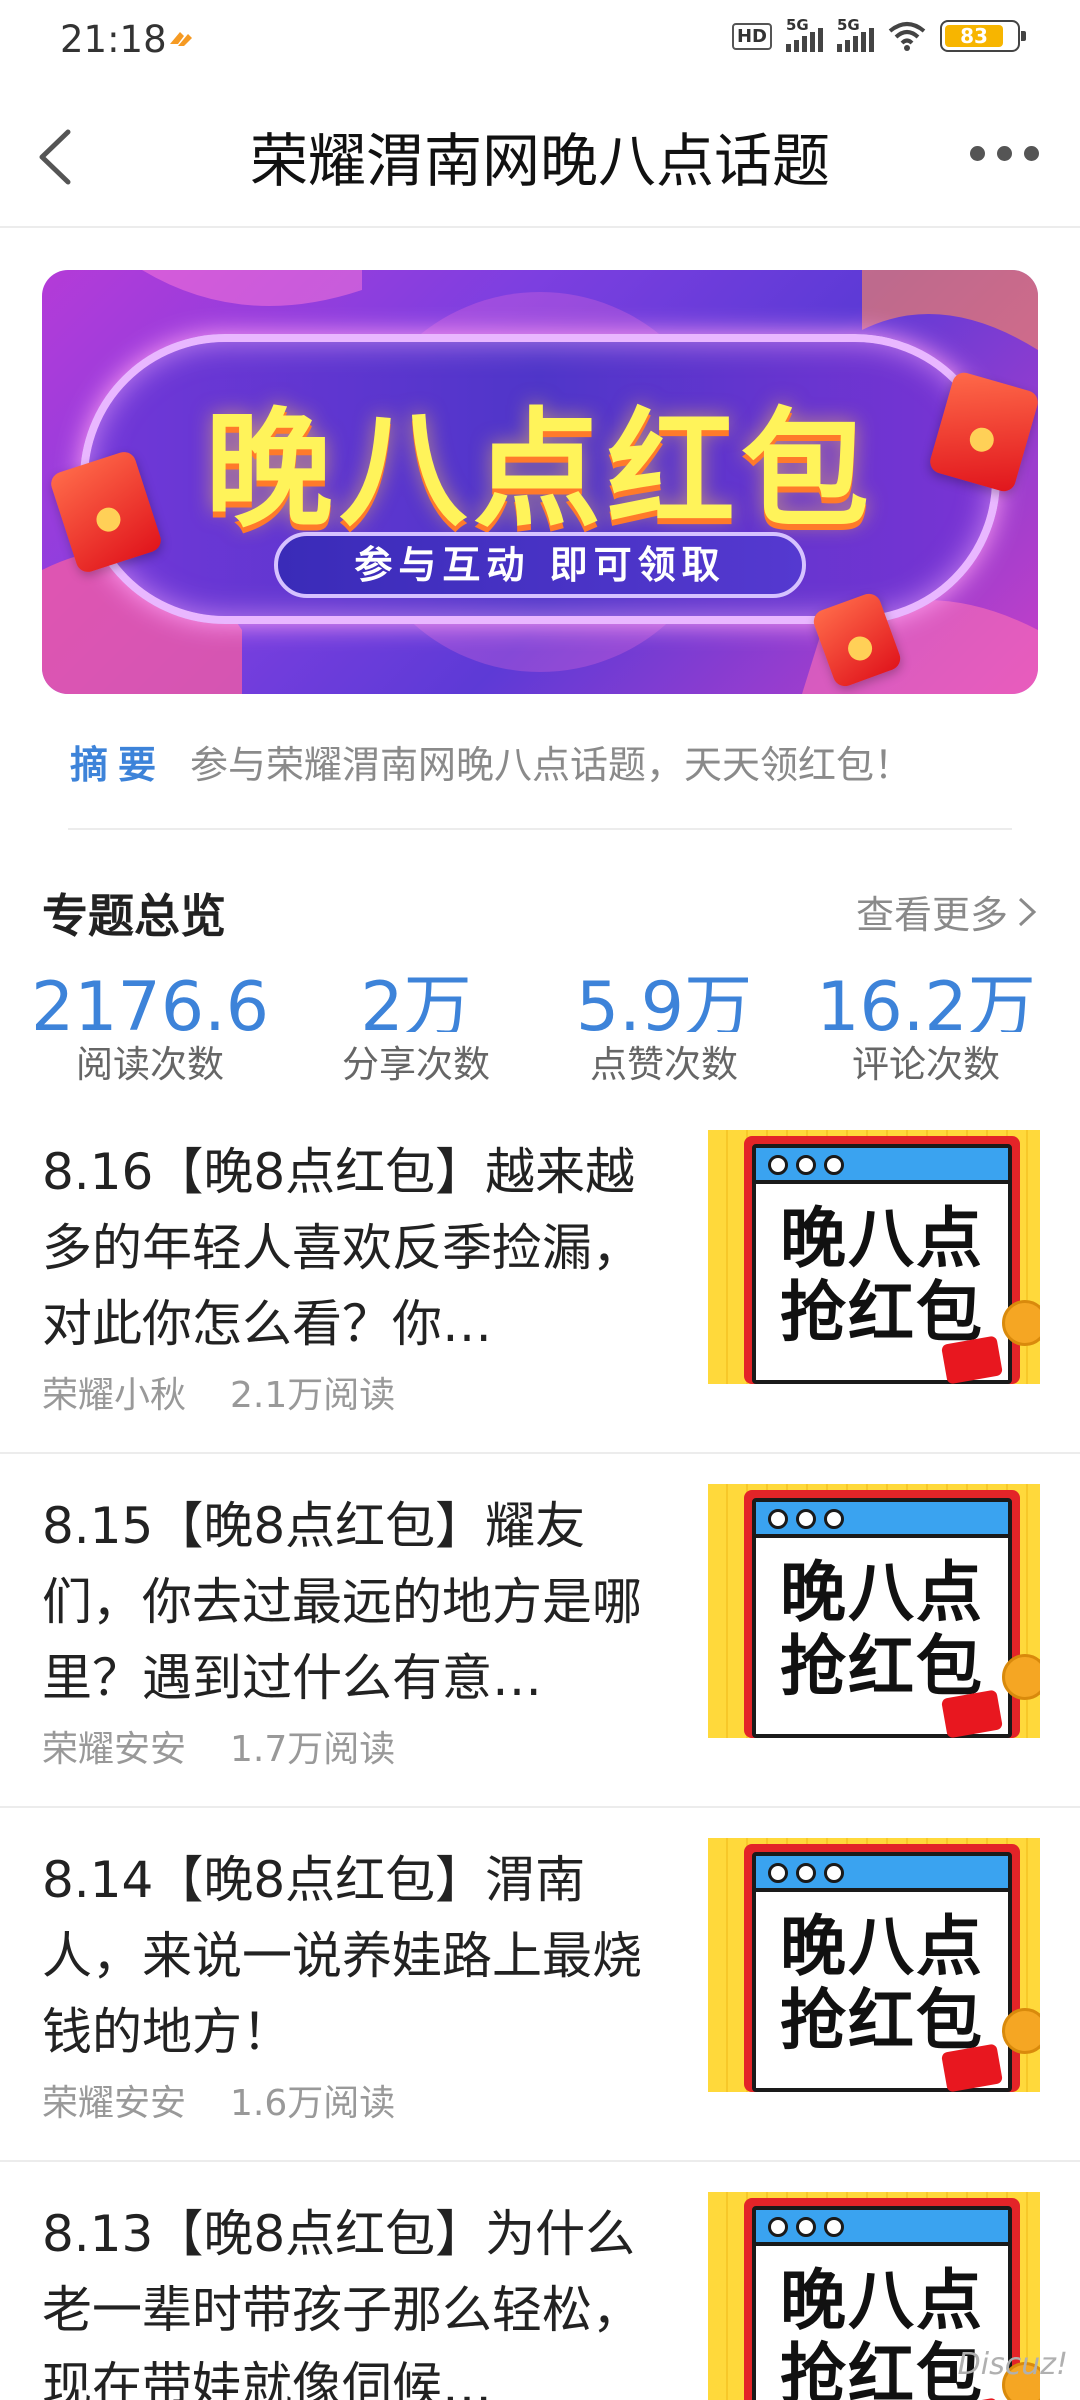 This screenshot has width=1080, height=2400. I want to click on summary: 摘要 参与荣耀渭南网晚八点话题，天天领红包！, so click(545, 764).